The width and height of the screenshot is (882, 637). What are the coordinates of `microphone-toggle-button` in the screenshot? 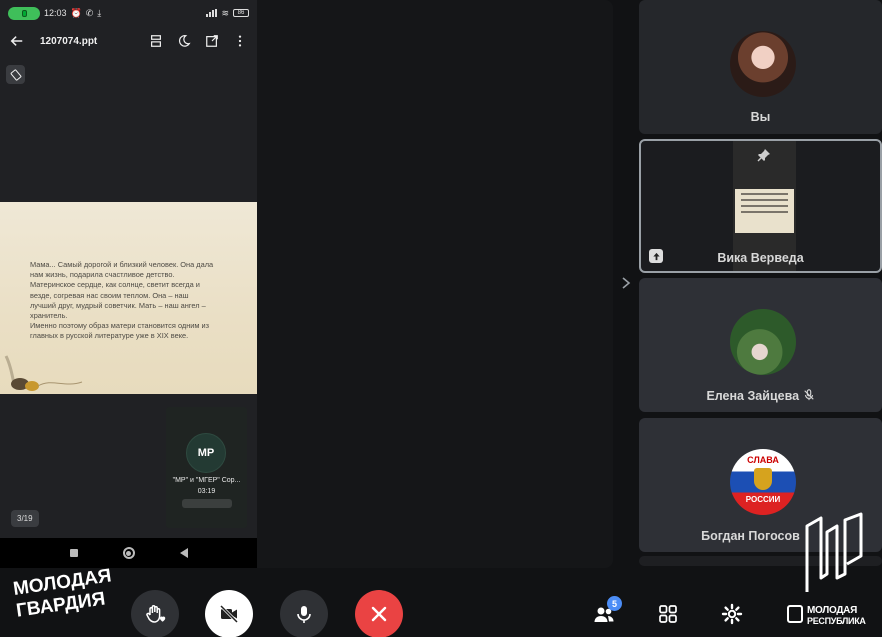 It's located at (304, 613).